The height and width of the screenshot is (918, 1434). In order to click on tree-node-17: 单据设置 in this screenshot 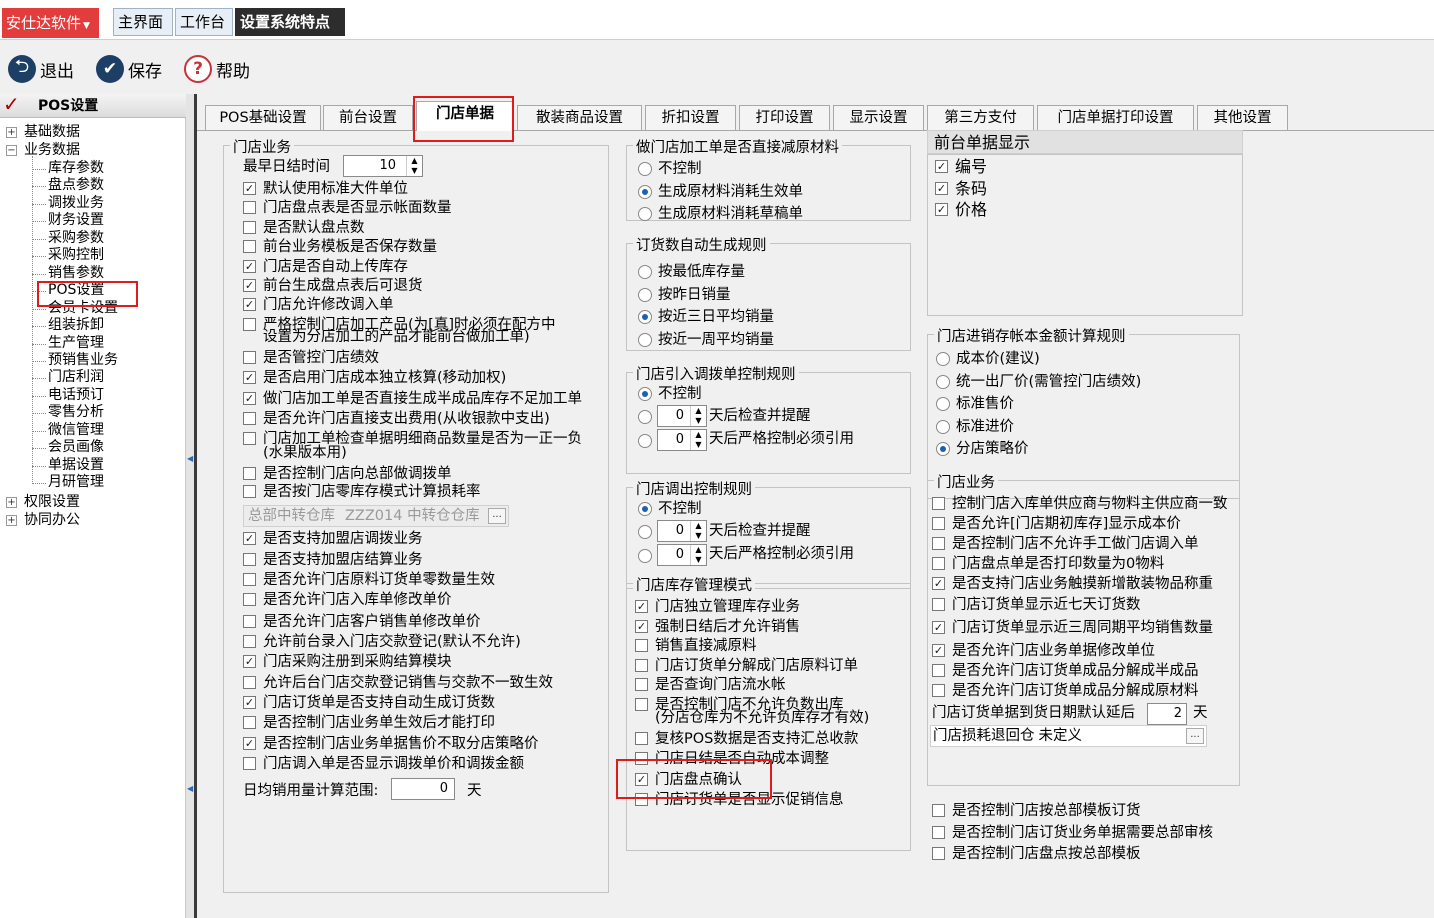, I will do `click(76, 465)`.